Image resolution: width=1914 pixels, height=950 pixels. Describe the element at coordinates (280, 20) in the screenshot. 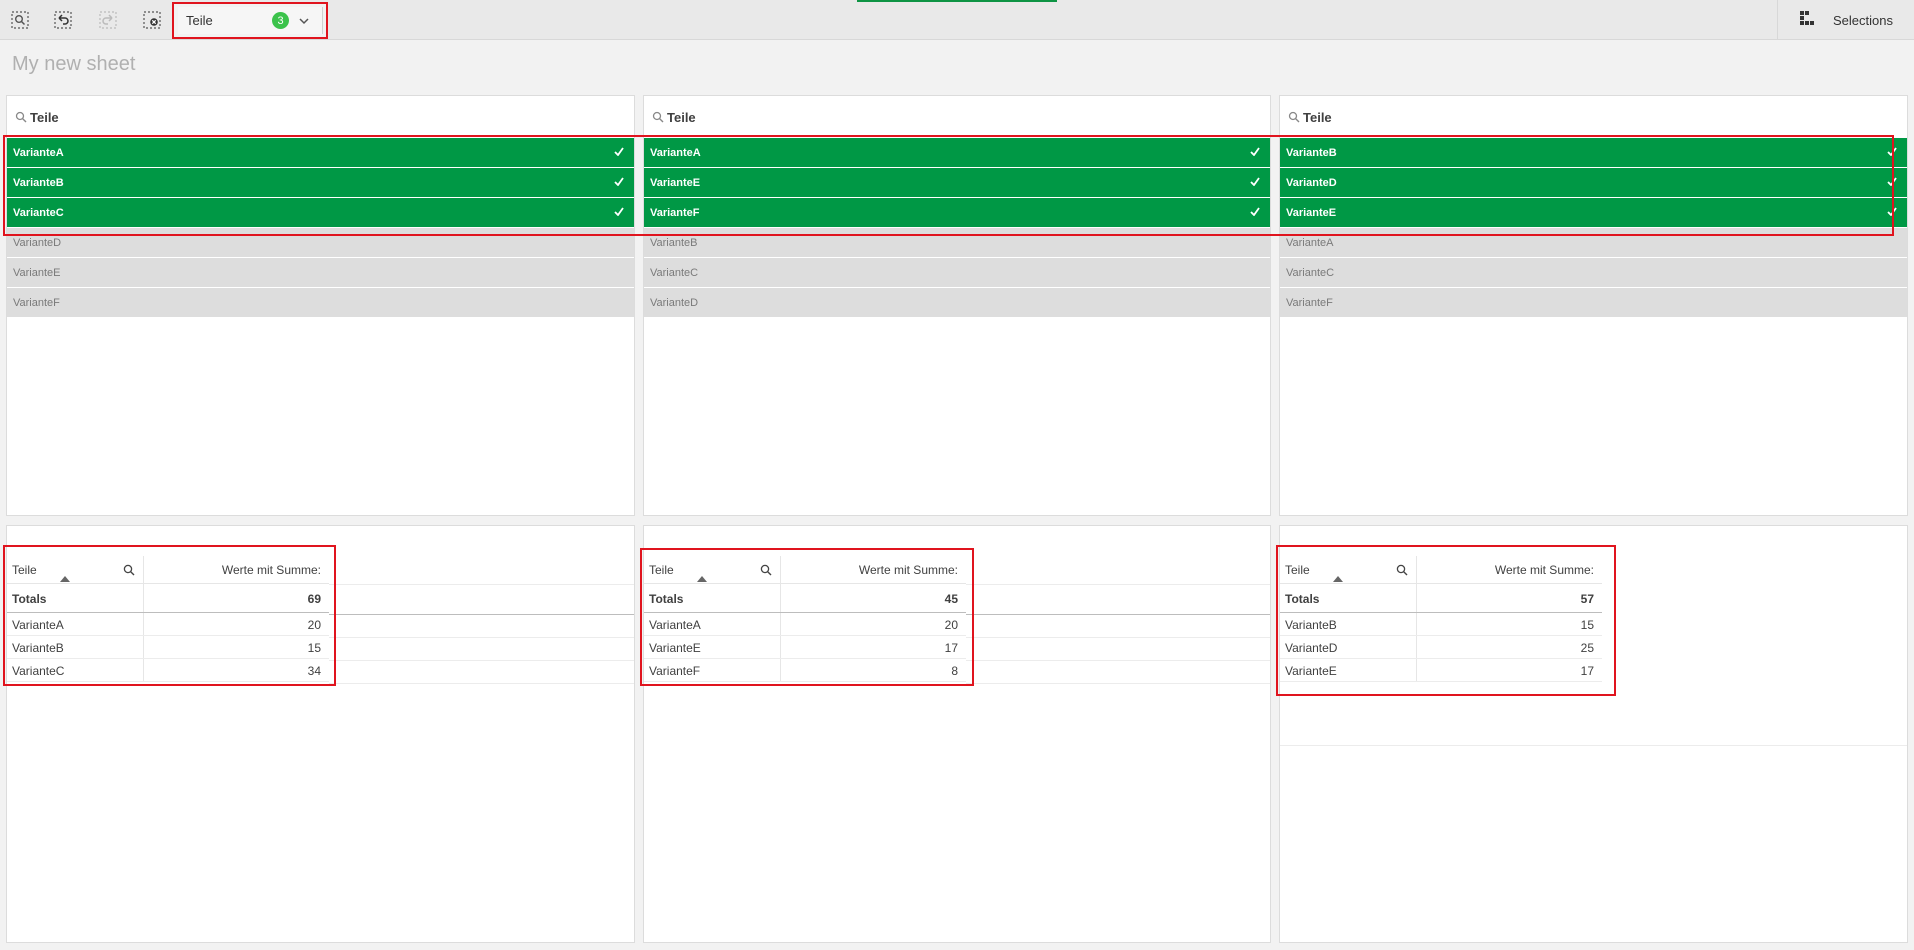

I see `selection-count-badge: 3` at that location.